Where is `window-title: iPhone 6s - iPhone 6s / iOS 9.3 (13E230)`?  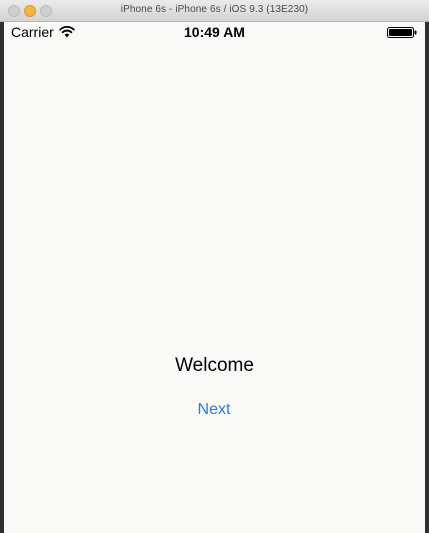
window-title: iPhone 6s - iPhone 6s / iOS 9.3 (13E230) is located at coordinates (214, 9).